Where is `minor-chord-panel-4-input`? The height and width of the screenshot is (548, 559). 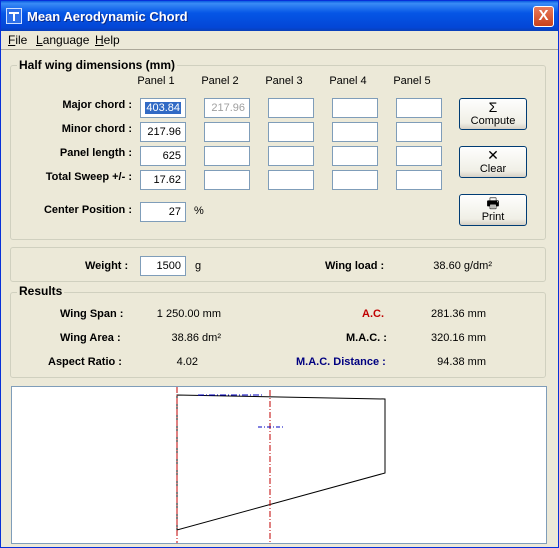 minor-chord-panel-4-input is located at coordinates (355, 132).